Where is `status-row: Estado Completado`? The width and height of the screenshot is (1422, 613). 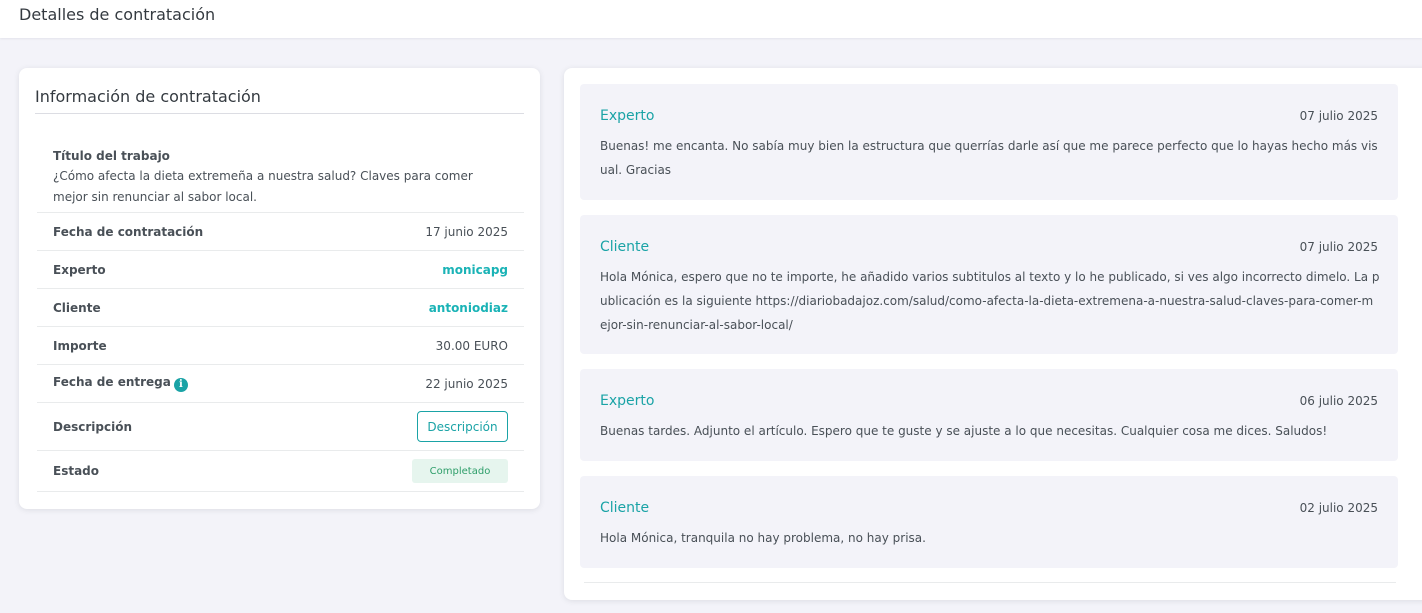 status-row: Estado Completado is located at coordinates (280, 471).